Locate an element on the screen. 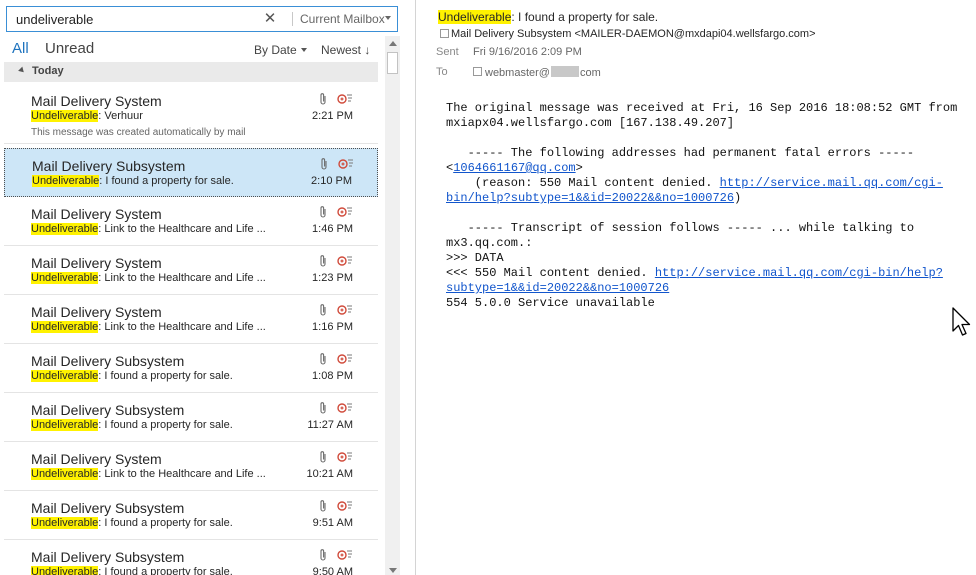 Image resolution: width=976 pixels, height=575 pixels. recipient-user: webmaster@ is located at coordinates (517, 73).